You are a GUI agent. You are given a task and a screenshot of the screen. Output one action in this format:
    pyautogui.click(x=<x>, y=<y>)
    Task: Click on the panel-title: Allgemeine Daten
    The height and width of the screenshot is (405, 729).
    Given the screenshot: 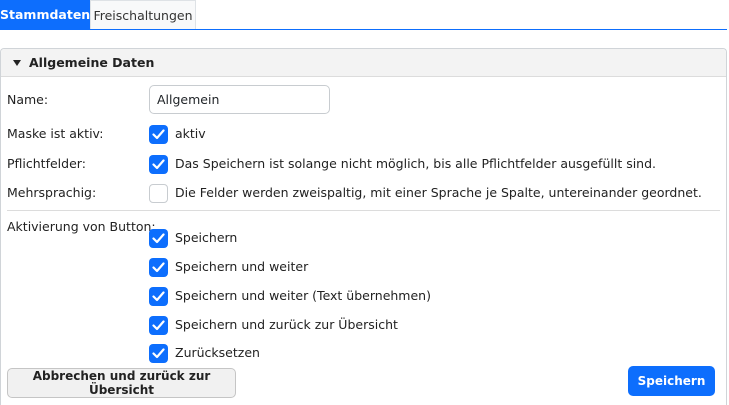 What is the action you would take?
    pyautogui.click(x=92, y=62)
    